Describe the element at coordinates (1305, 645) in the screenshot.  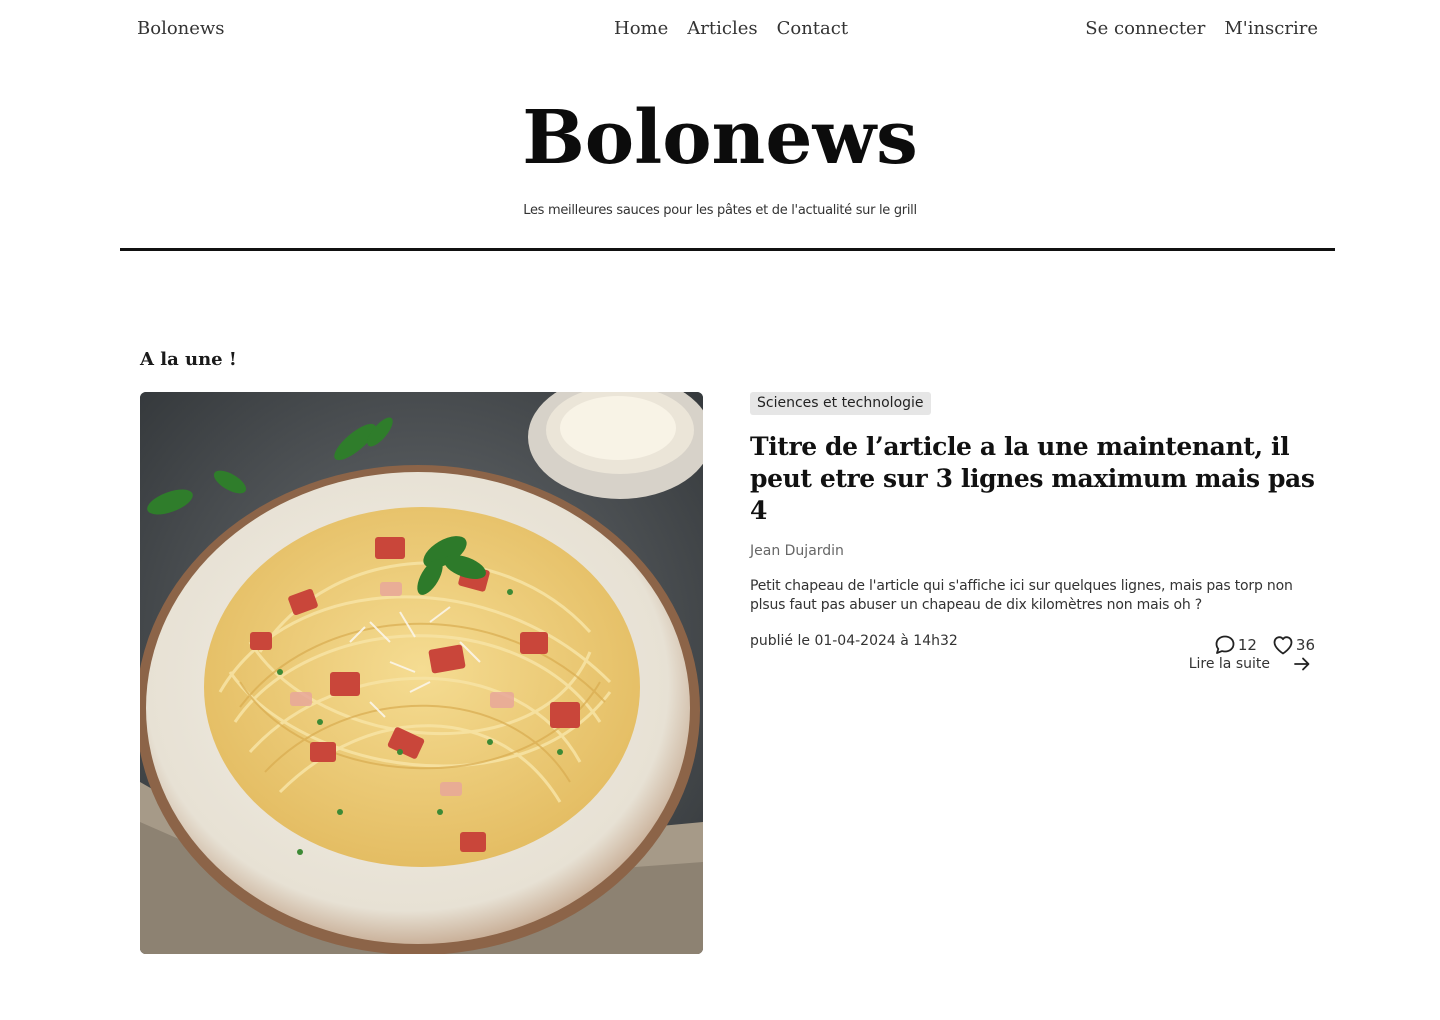
I see `likes-count: 36` at that location.